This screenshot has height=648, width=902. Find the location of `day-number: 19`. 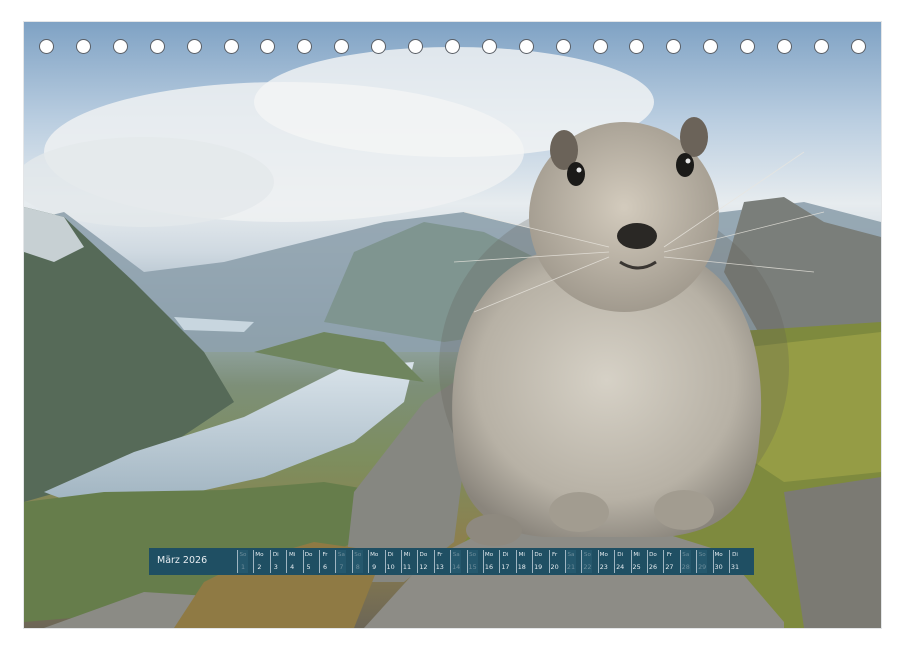

day-number: 19 is located at coordinates (538, 567).